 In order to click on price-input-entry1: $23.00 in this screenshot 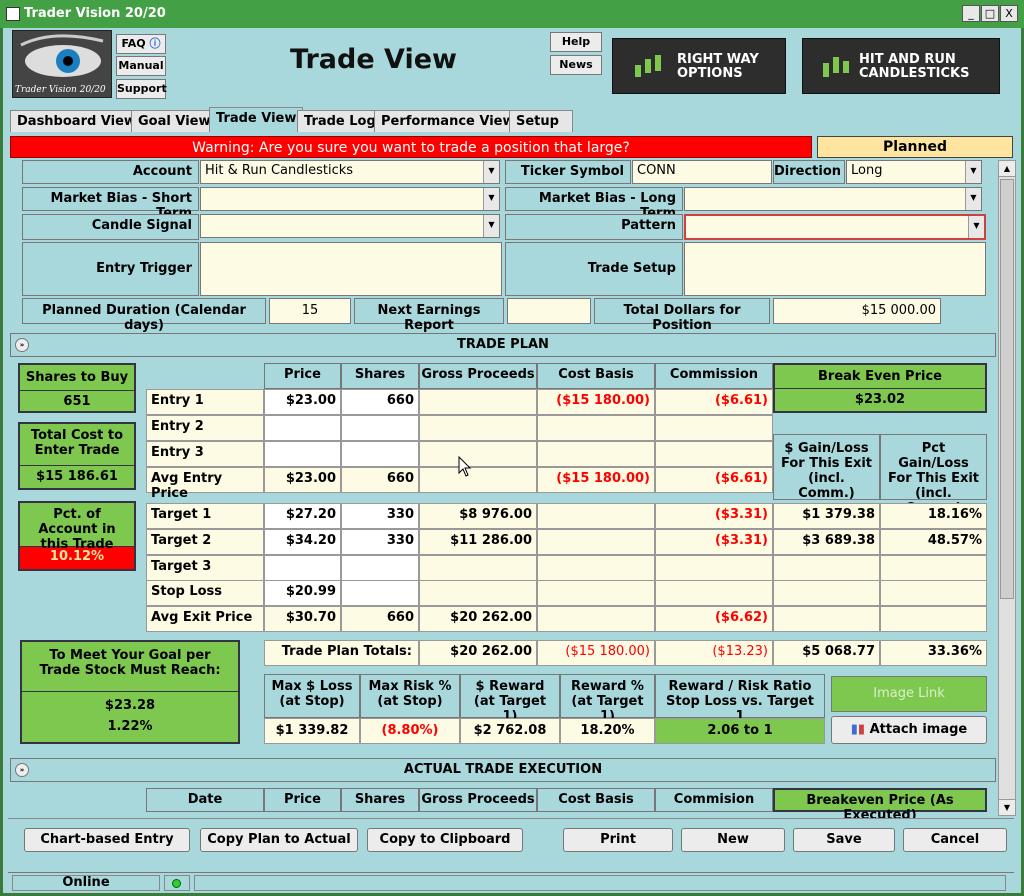, I will do `click(302, 402)`.